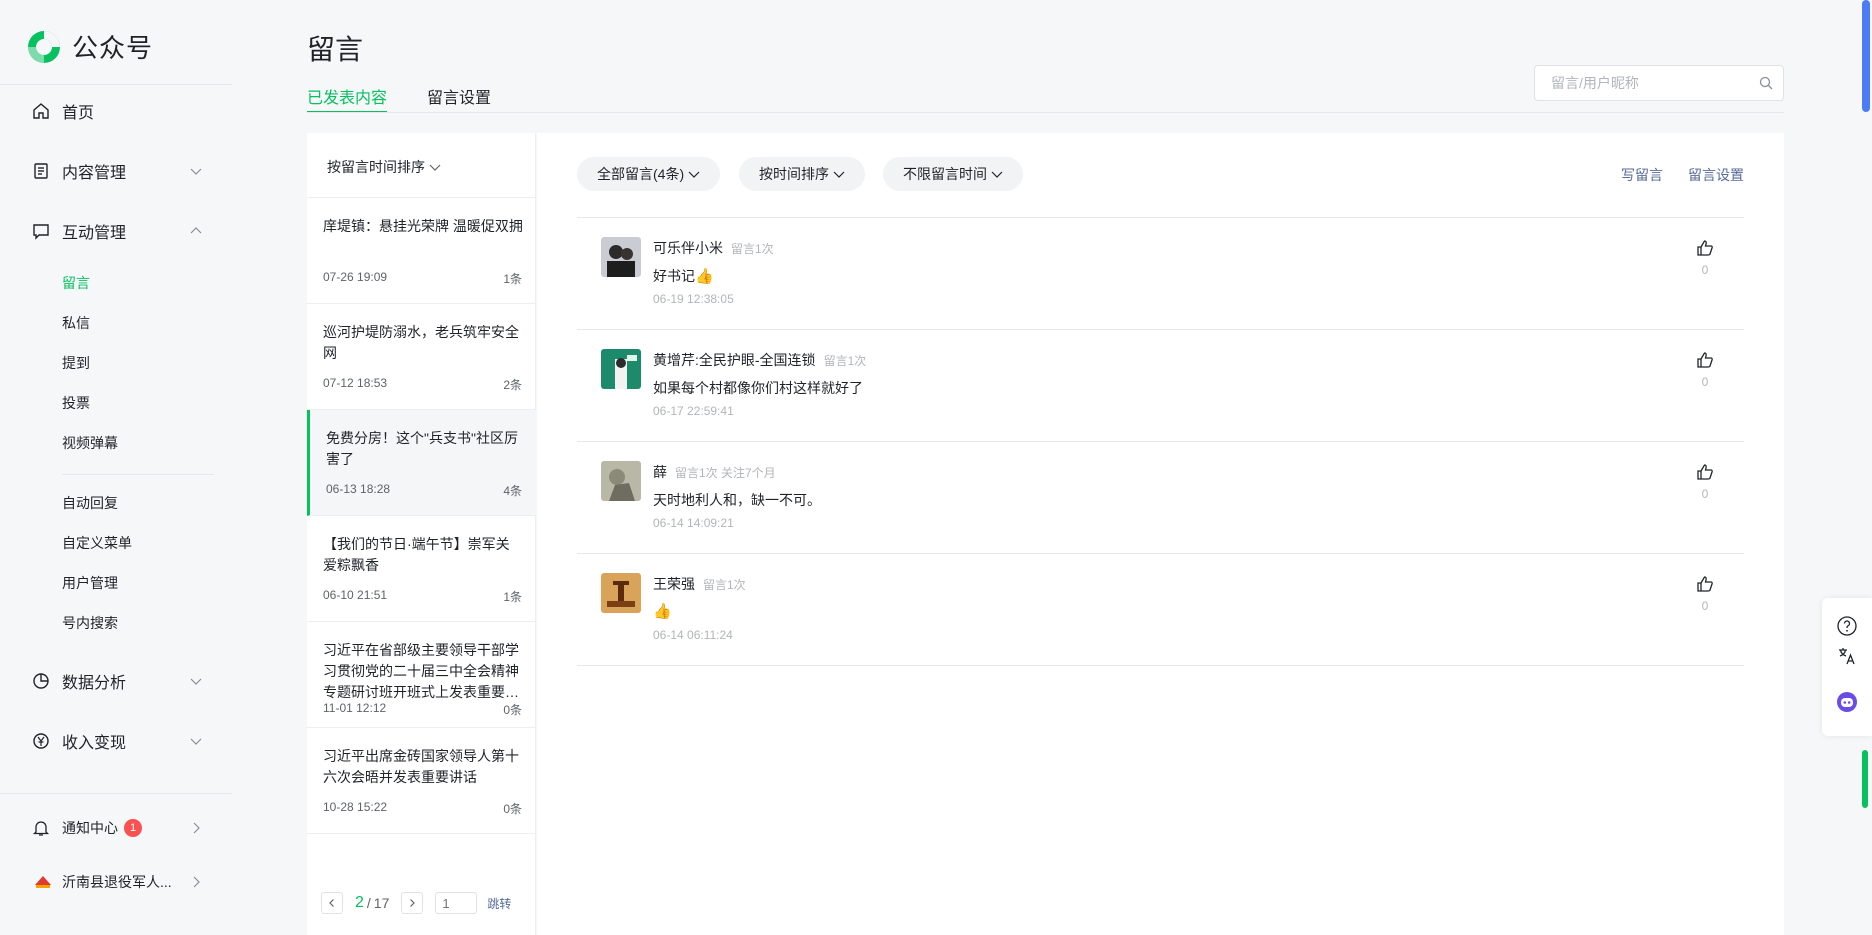  What do you see at coordinates (376, 167) in the screenshot?
I see `sort-label: 按留言时间排序` at bounding box center [376, 167].